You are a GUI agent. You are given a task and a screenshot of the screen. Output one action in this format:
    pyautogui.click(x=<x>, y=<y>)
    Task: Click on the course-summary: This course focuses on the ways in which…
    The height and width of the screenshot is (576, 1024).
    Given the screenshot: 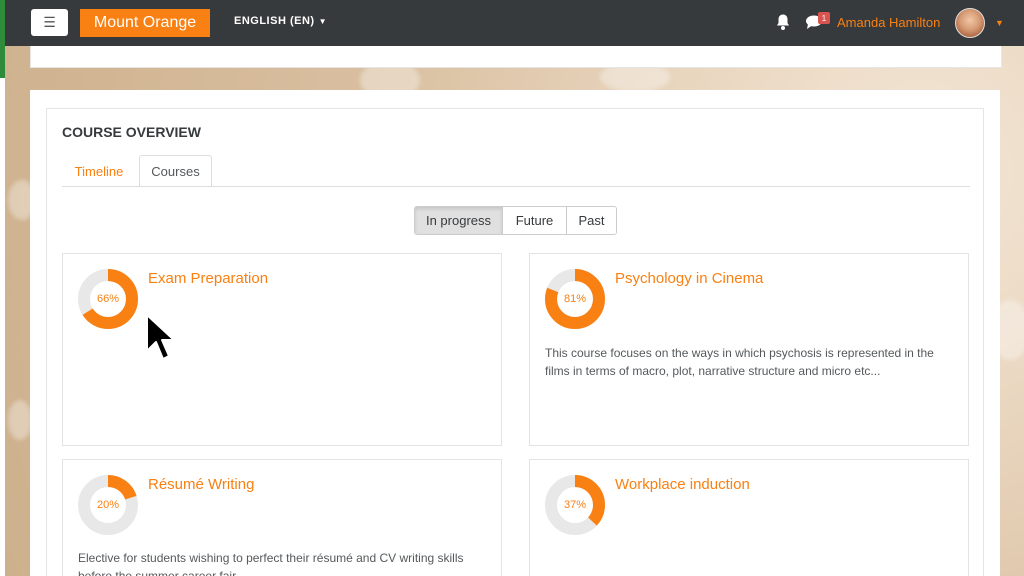 What is the action you would take?
    pyautogui.click(x=739, y=362)
    